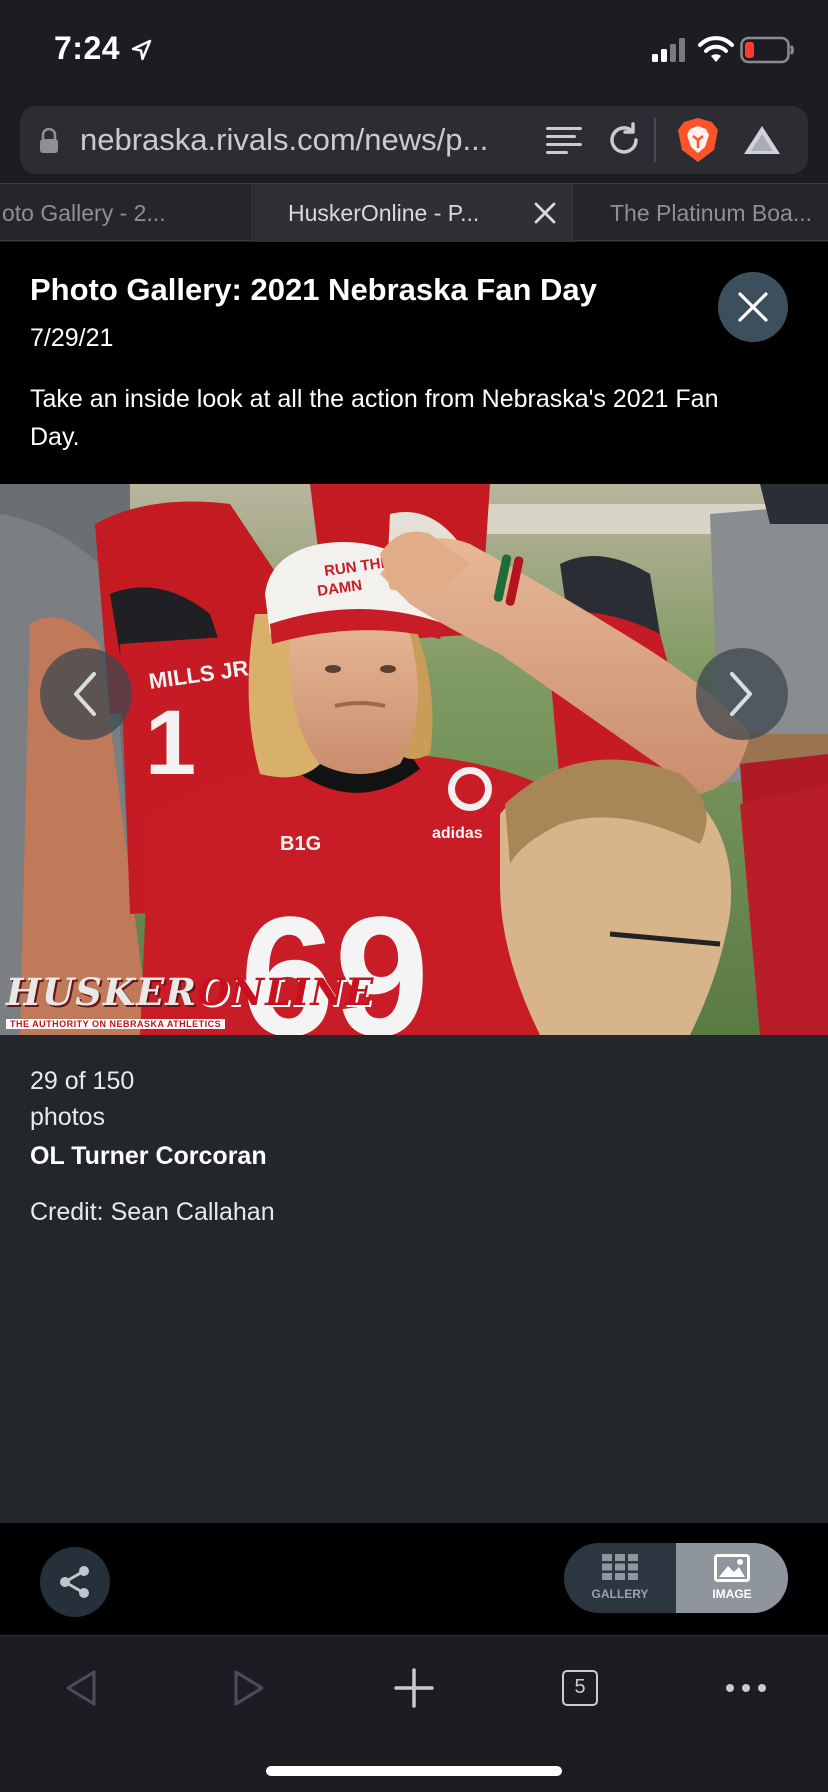 The height and width of the screenshot is (1792, 828). What do you see at coordinates (49, 140) in the screenshot?
I see `lock-icon` at bounding box center [49, 140].